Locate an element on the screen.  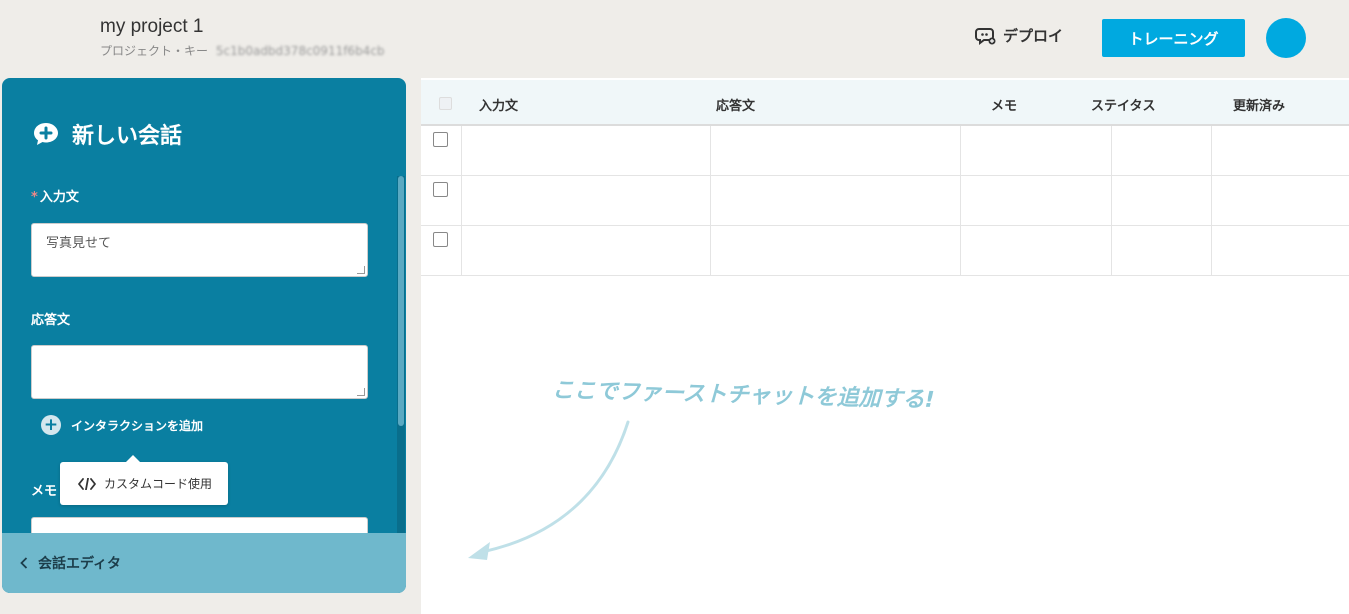
panel-scrollbar-thumb is located at coordinates (401, 301).